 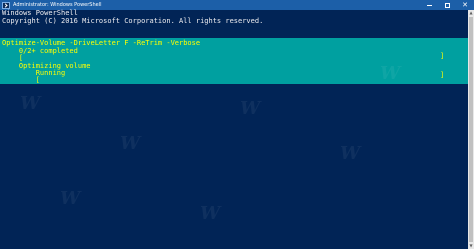 I want to click on progress-status: 0/2+ completed, so click(x=48, y=50).